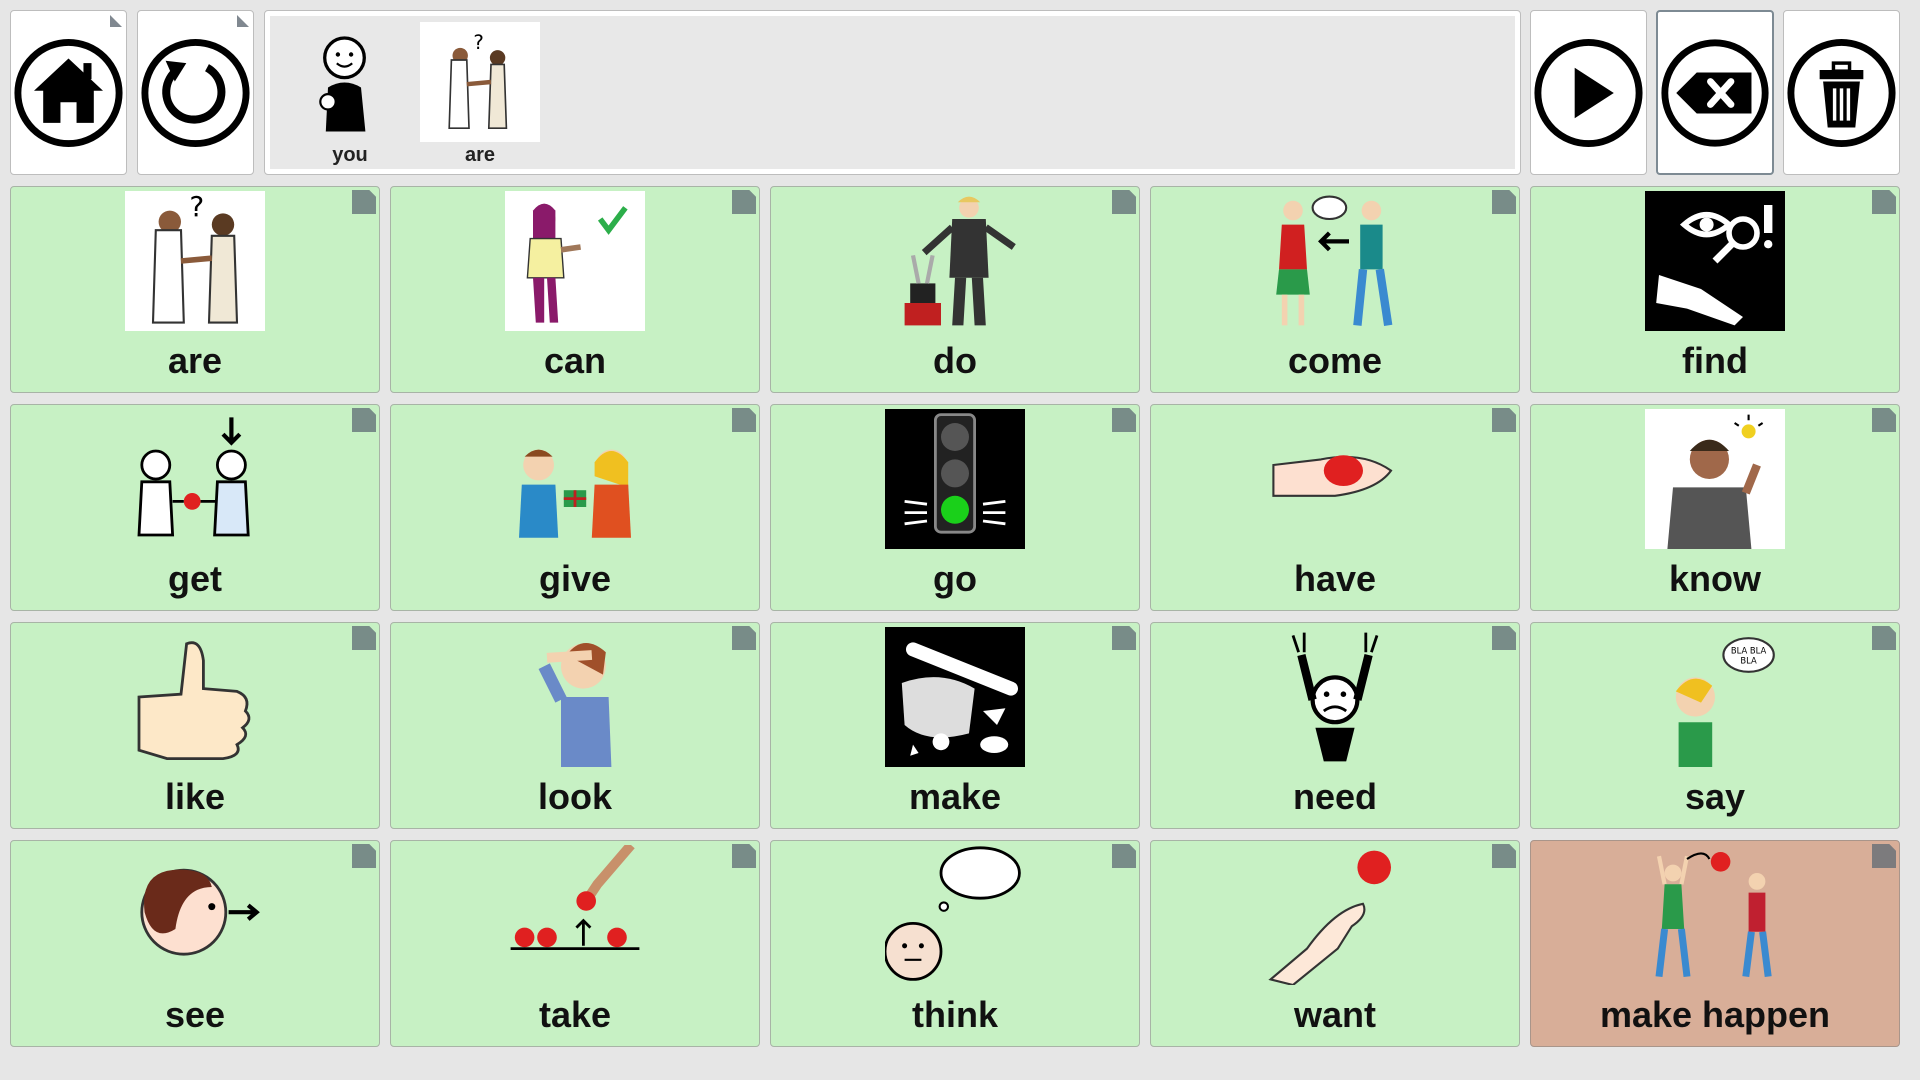 Image resolution: width=1920 pixels, height=1080 pixels. Describe the element at coordinates (1715, 507) in the screenshot. I see `grid-cell-know: know` at that location.